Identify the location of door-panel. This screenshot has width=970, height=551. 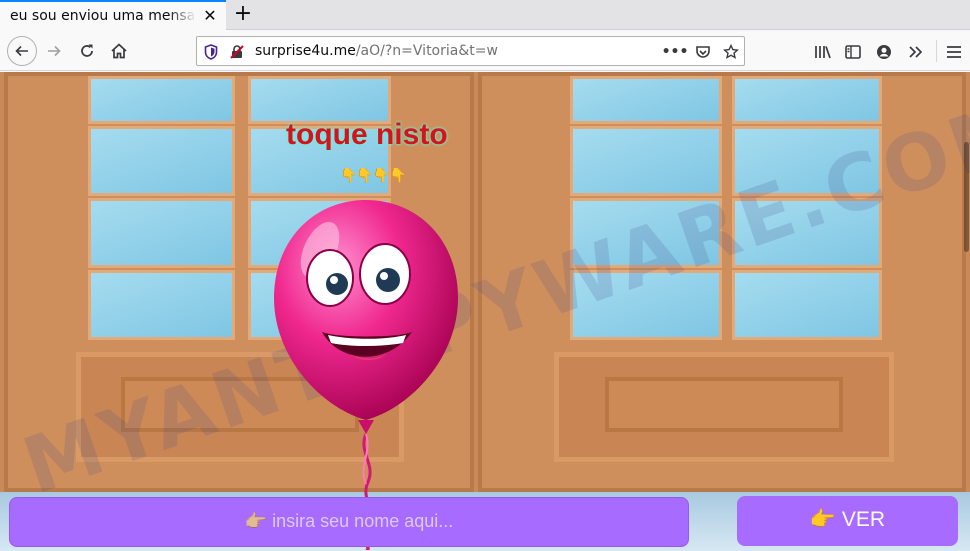
(724, 407).